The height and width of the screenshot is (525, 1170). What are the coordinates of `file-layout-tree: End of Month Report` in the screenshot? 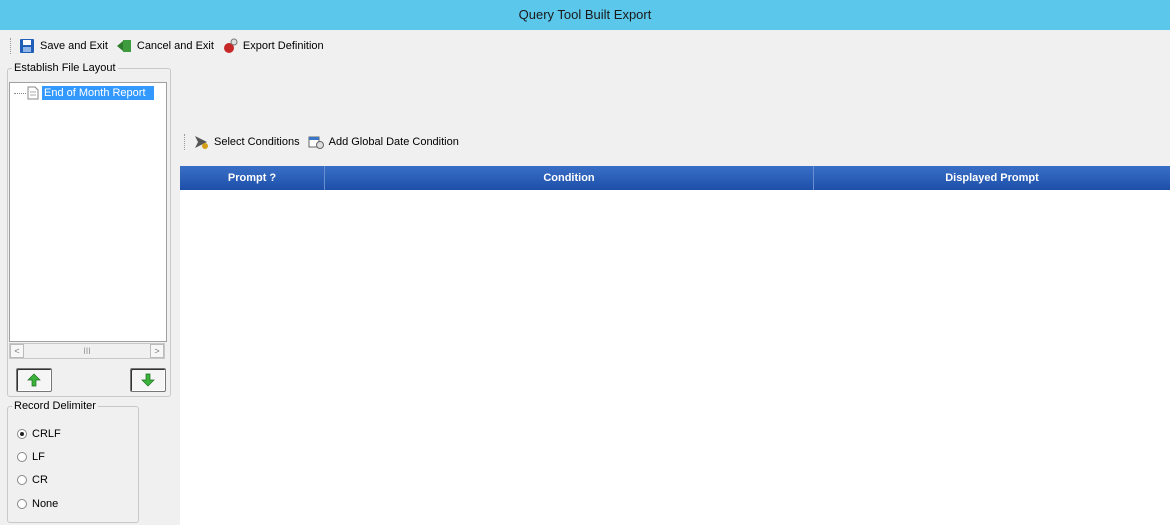 It's located at (88, 212).